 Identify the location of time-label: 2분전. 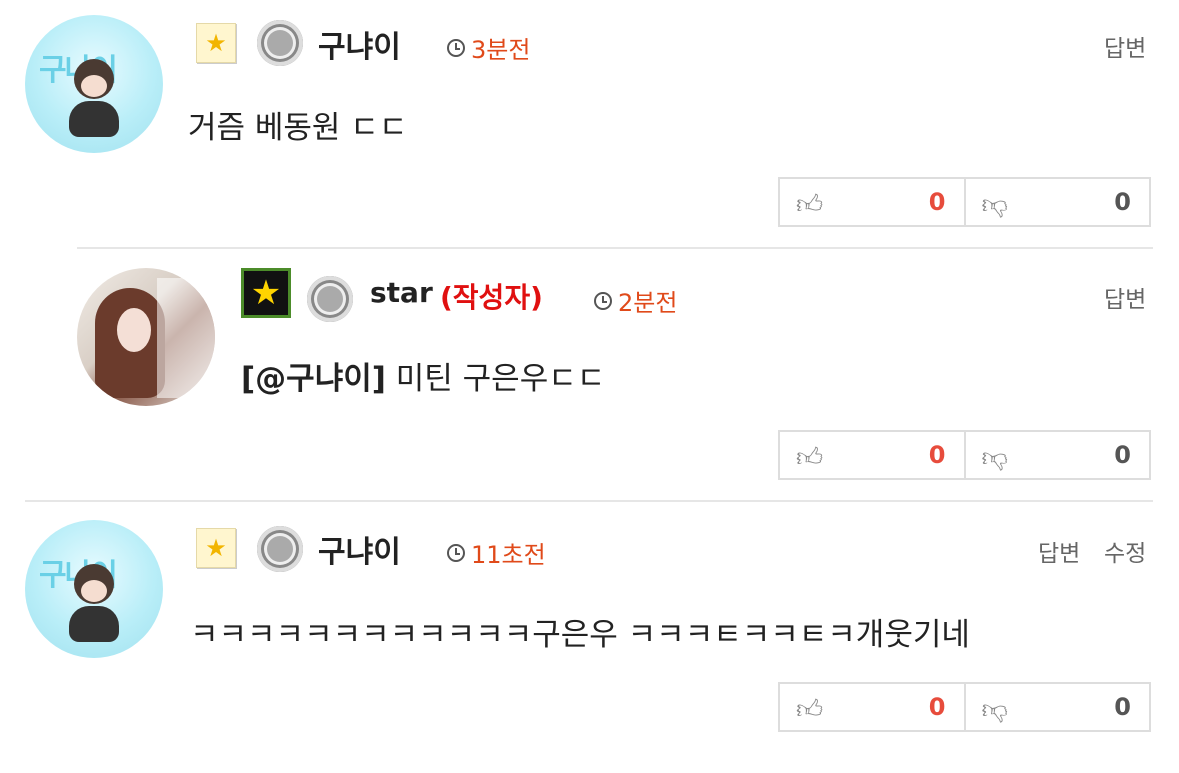
(648, 303).